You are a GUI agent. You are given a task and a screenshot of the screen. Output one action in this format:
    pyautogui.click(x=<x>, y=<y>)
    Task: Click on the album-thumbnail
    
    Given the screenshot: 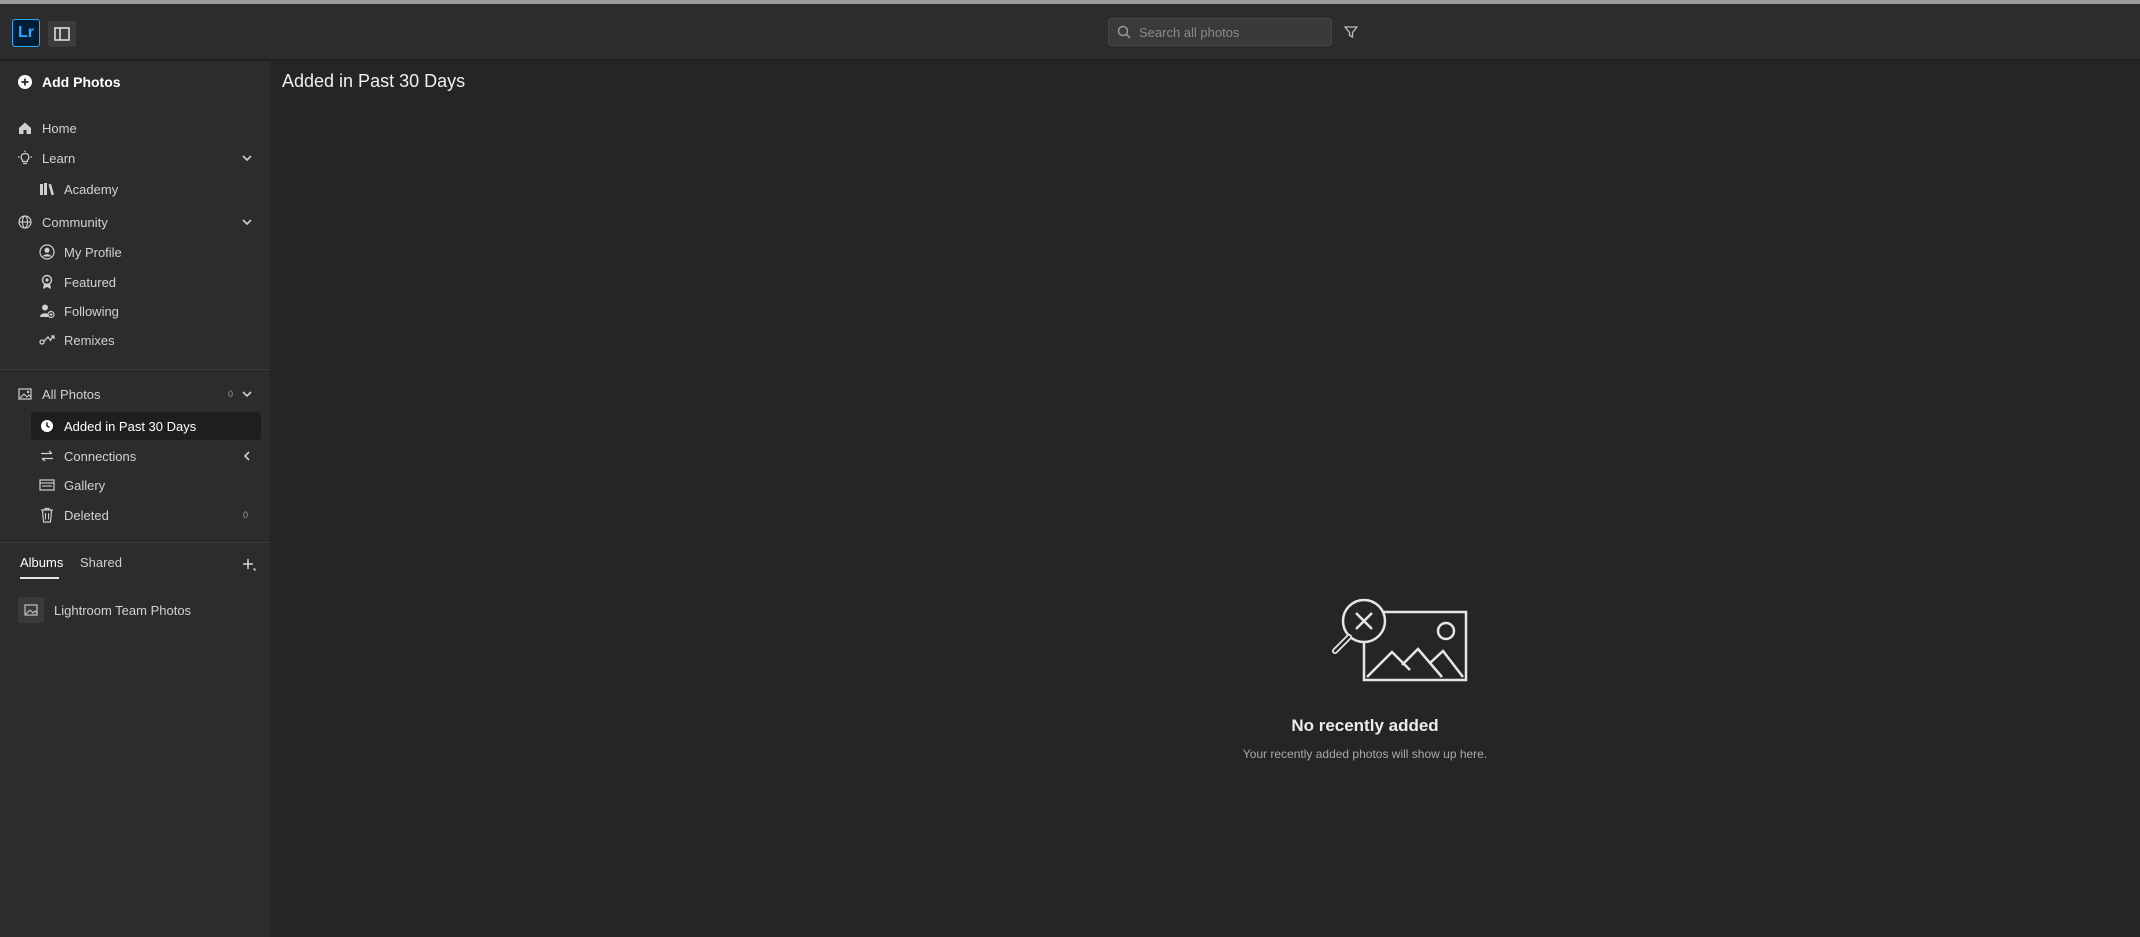 What is the action you would take?
    pyautogui.click(x=31, y=610)
    